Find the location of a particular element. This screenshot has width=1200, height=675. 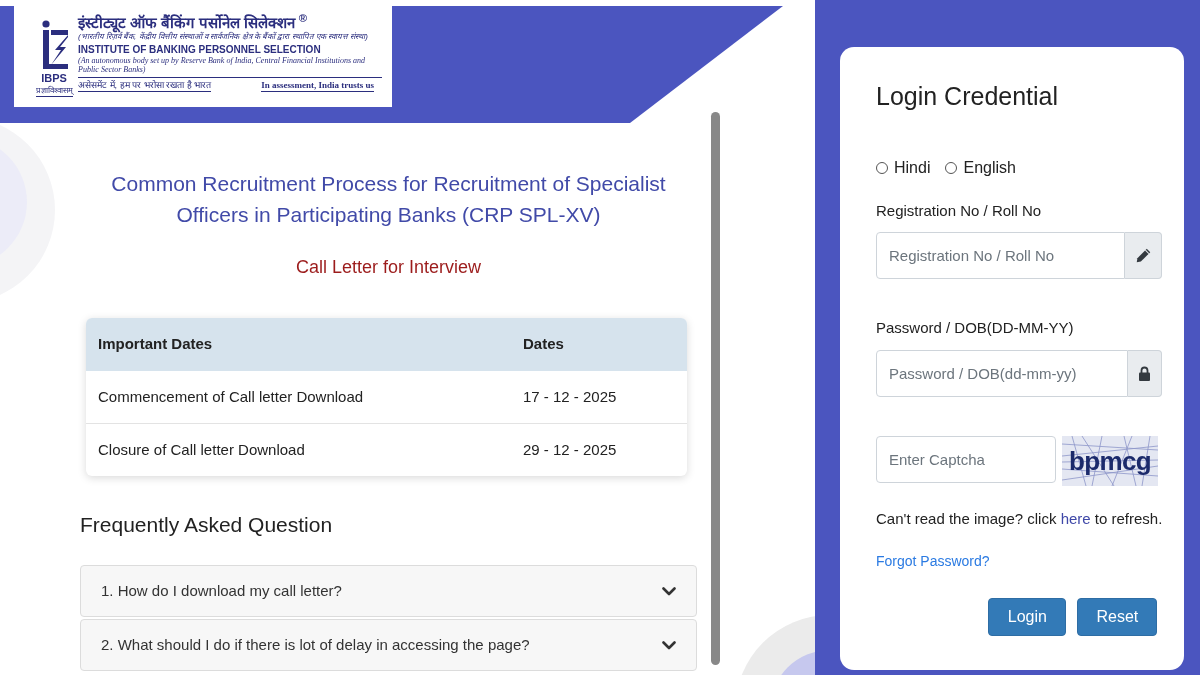

logo-title: INSTITUTE OF BANKING PERSONNEL SELECTION is located at coordinates (200, 50).